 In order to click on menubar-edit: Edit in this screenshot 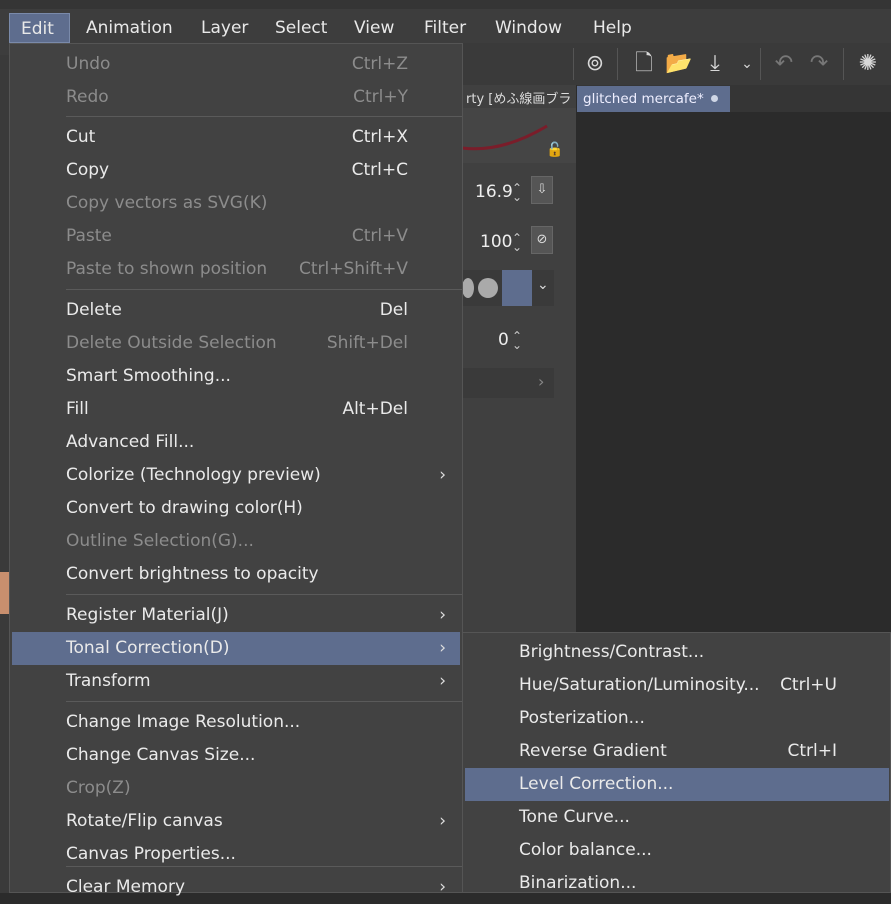, I will do `click(39, 28)`.